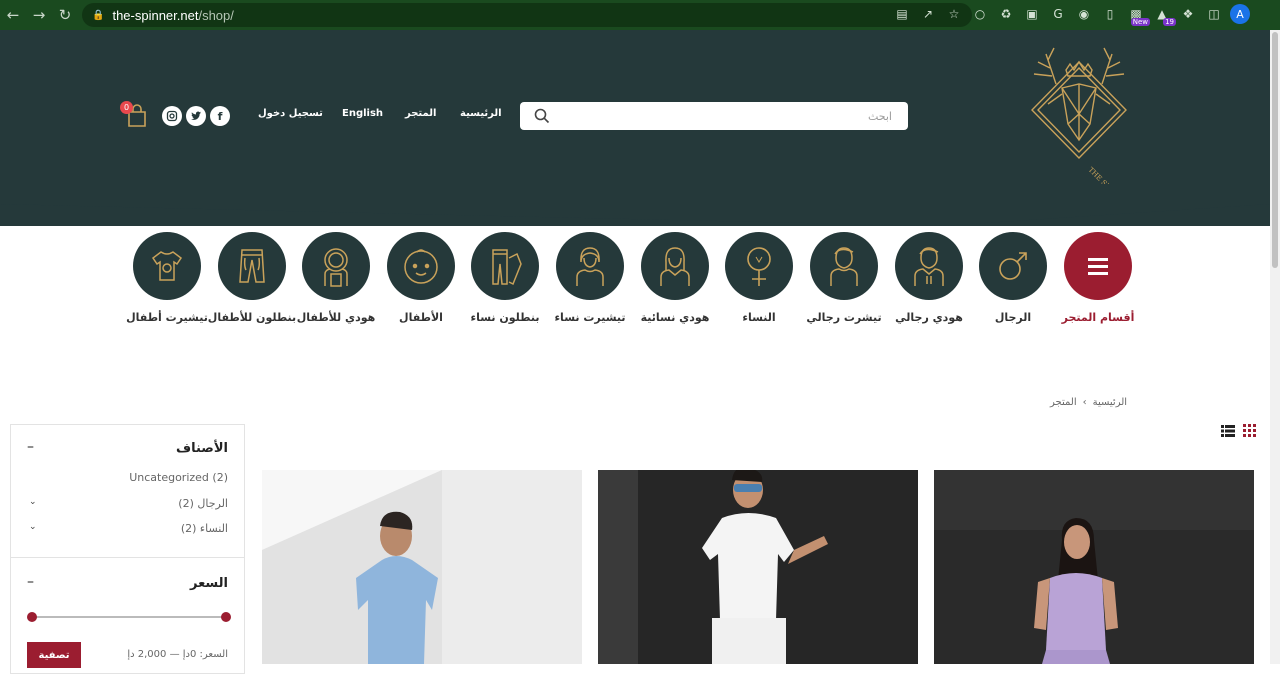  Describe the element at coordinates (202, 448) in the screenshot. I see `categories-widget-title: الأصناف` at that location.